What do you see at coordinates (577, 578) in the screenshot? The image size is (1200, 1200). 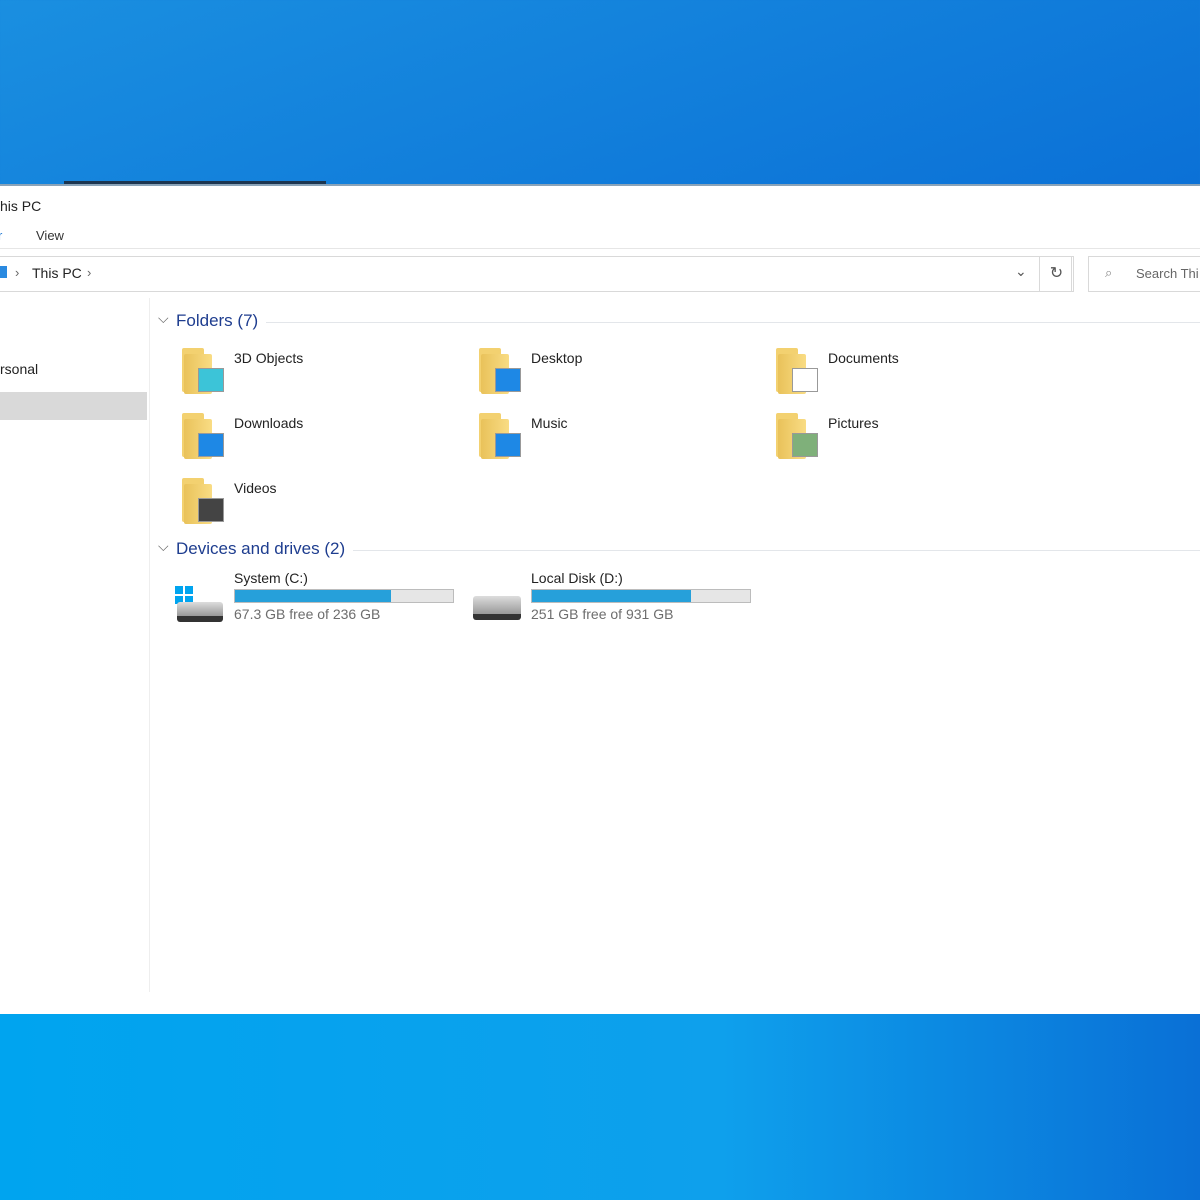 I see `drive-label: Local Disk (D:)` at bounding box center [577, 578].